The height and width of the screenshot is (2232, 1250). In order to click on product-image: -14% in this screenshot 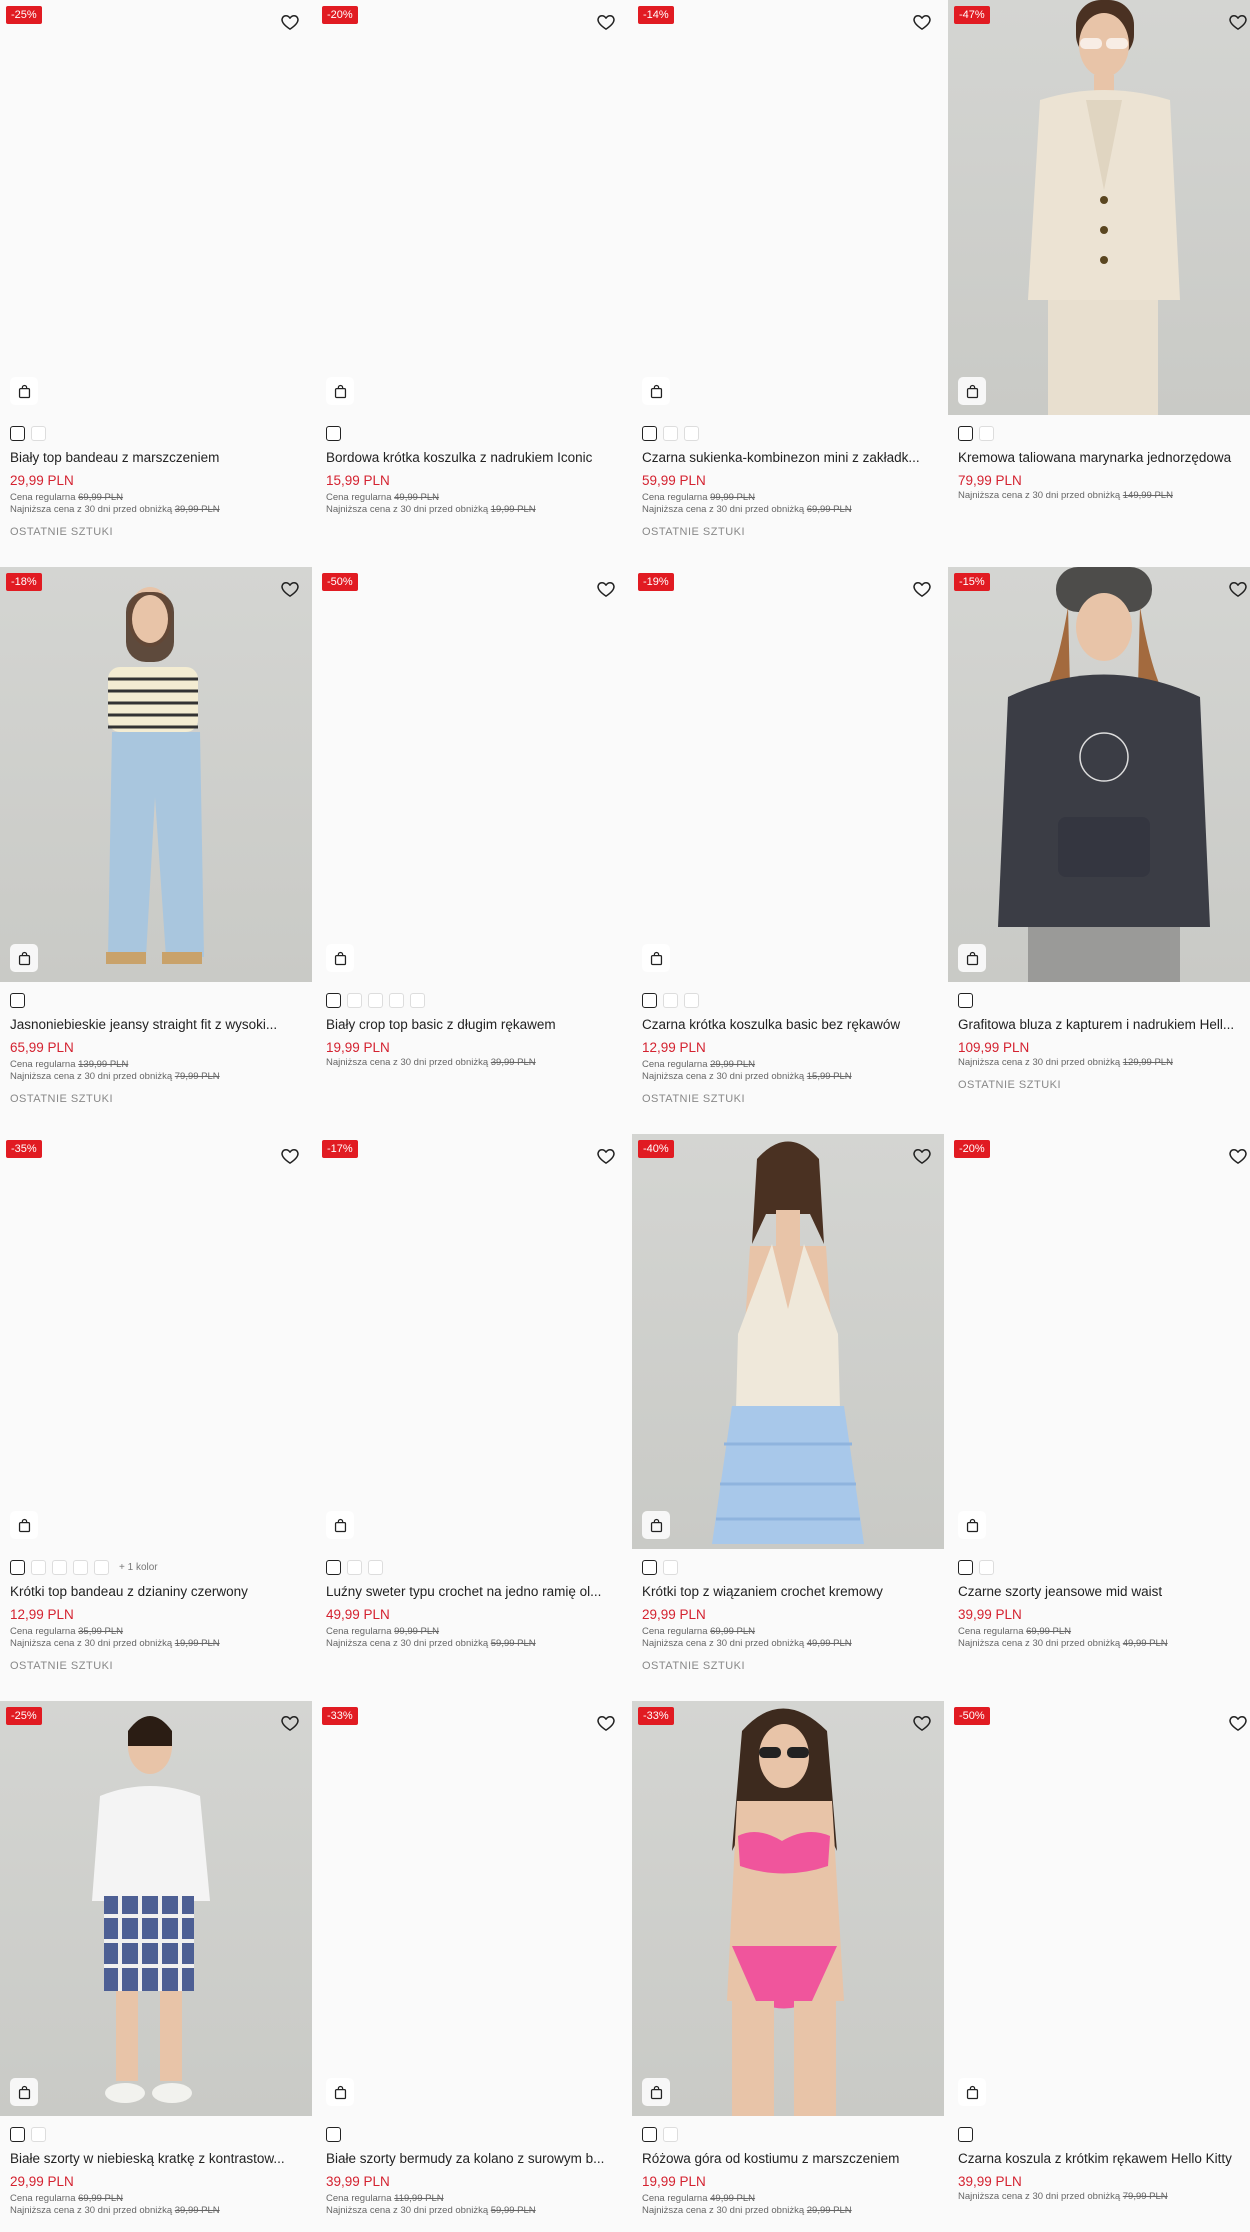, I will do `click(788, 207)`.